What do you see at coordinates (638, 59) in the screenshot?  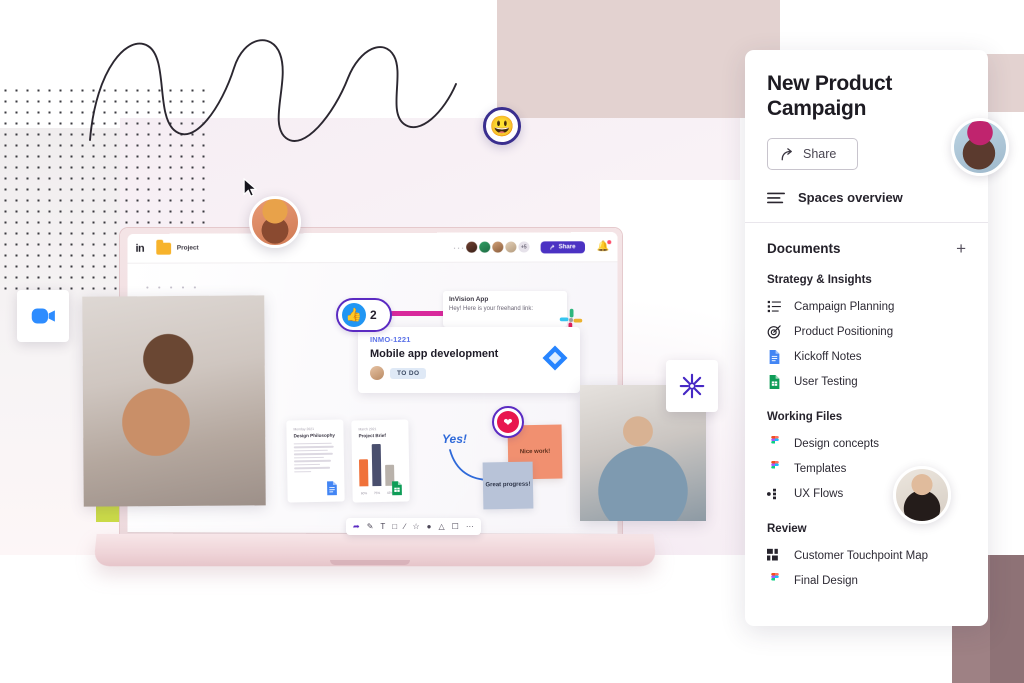 I see `background-pink-block-top` at bounding box center [638, 59].